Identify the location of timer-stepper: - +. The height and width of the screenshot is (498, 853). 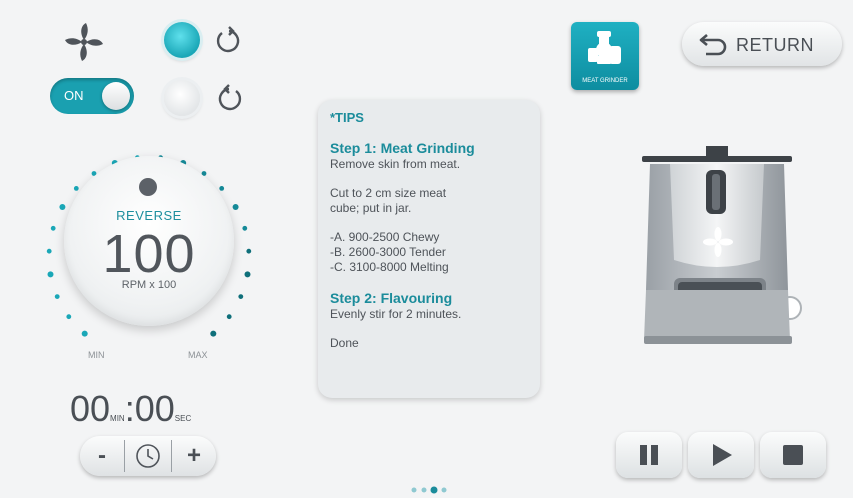
(148, 456).